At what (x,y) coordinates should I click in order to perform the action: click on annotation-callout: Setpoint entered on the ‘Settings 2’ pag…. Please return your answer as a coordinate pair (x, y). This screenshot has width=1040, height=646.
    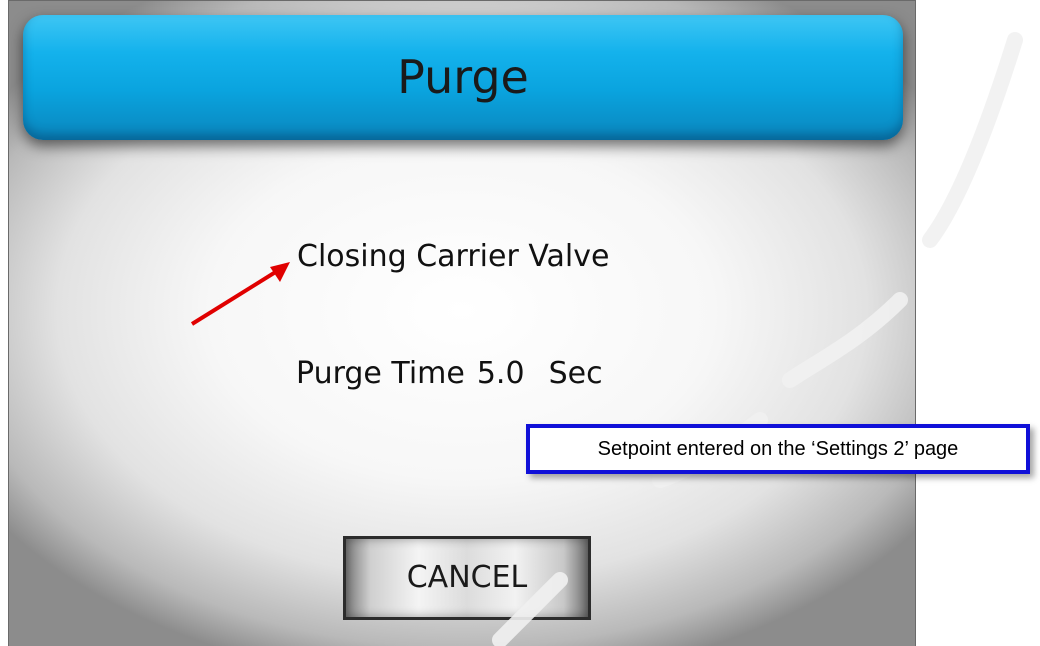
    Looking at the image, I should click on (778, 449).